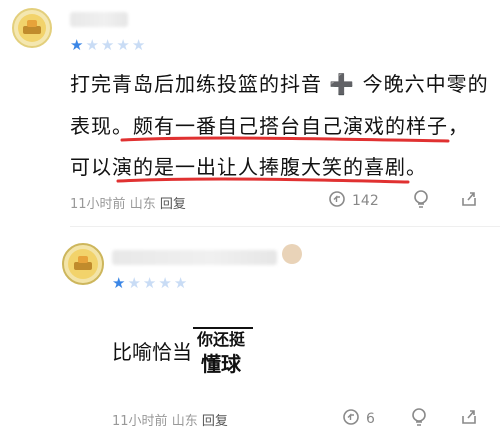 The image size is (500, 440). Describe the element at coordinates (370, 419) in the screenshot. I see `like-count: 6` at that location.